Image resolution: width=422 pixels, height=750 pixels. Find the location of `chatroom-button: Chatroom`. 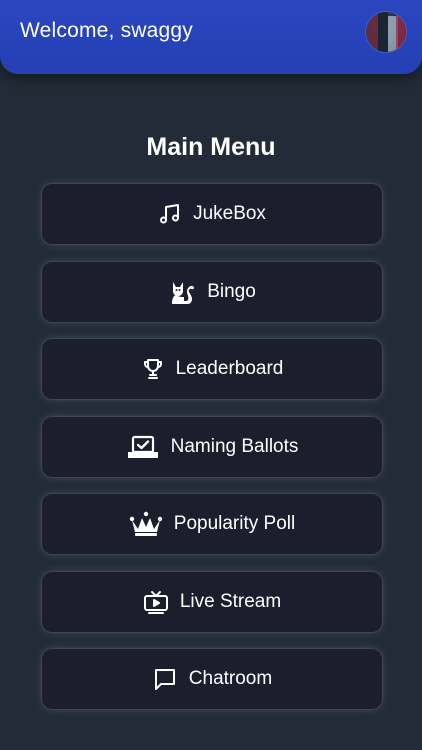

chatroom-button: Chatroom is located at coordinates (212, 679).